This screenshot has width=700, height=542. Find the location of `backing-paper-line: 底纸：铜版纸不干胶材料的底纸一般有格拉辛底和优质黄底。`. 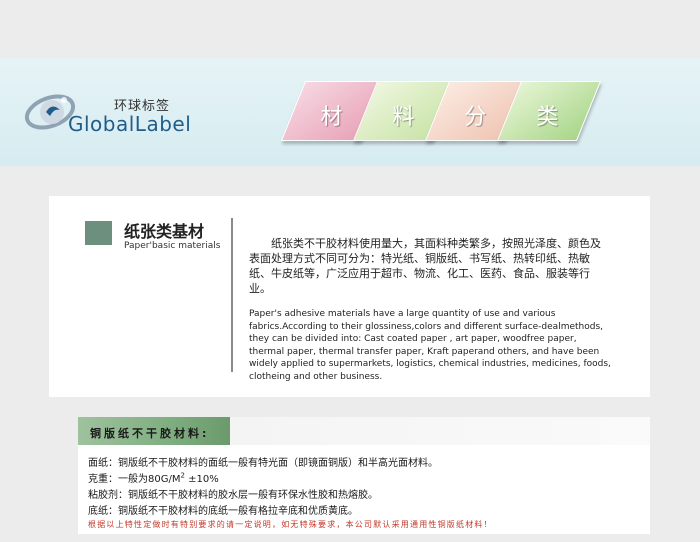

backing-paper-line: 底纸：铜版纸不干胶材料的底纸一般有格拉辛底和优质黄底。 is located at coordinates (223, 511).